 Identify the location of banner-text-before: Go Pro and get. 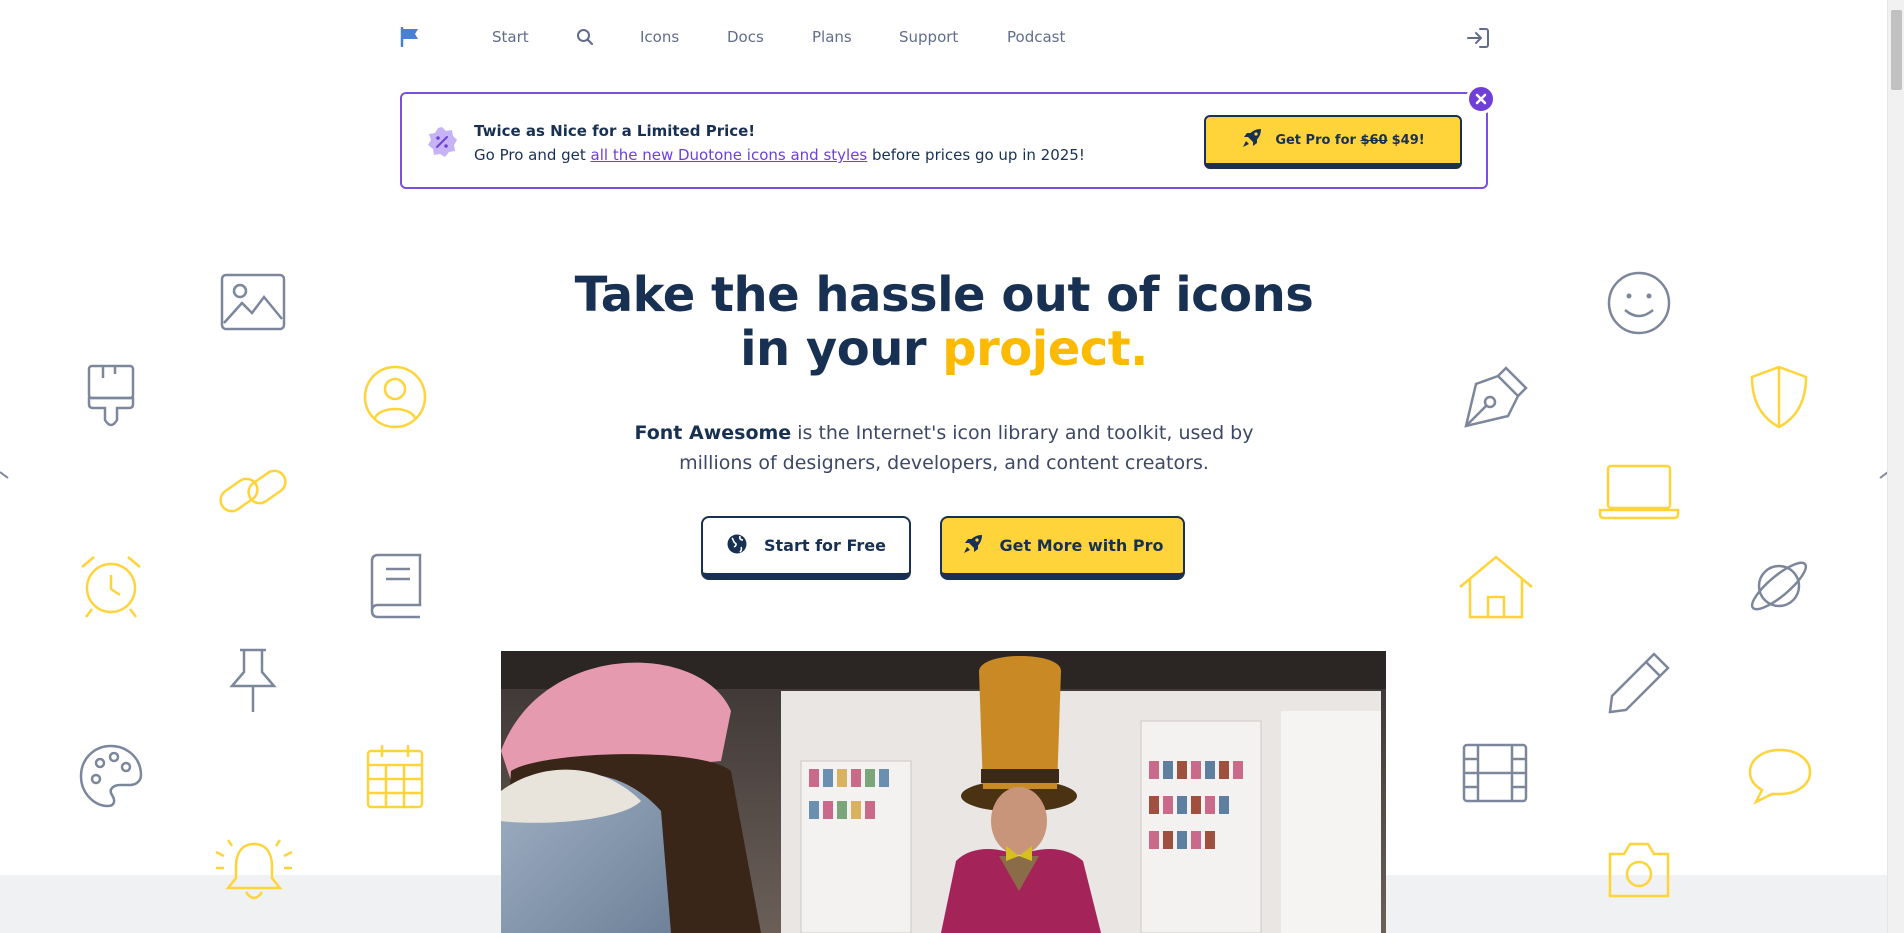
(532, 155).